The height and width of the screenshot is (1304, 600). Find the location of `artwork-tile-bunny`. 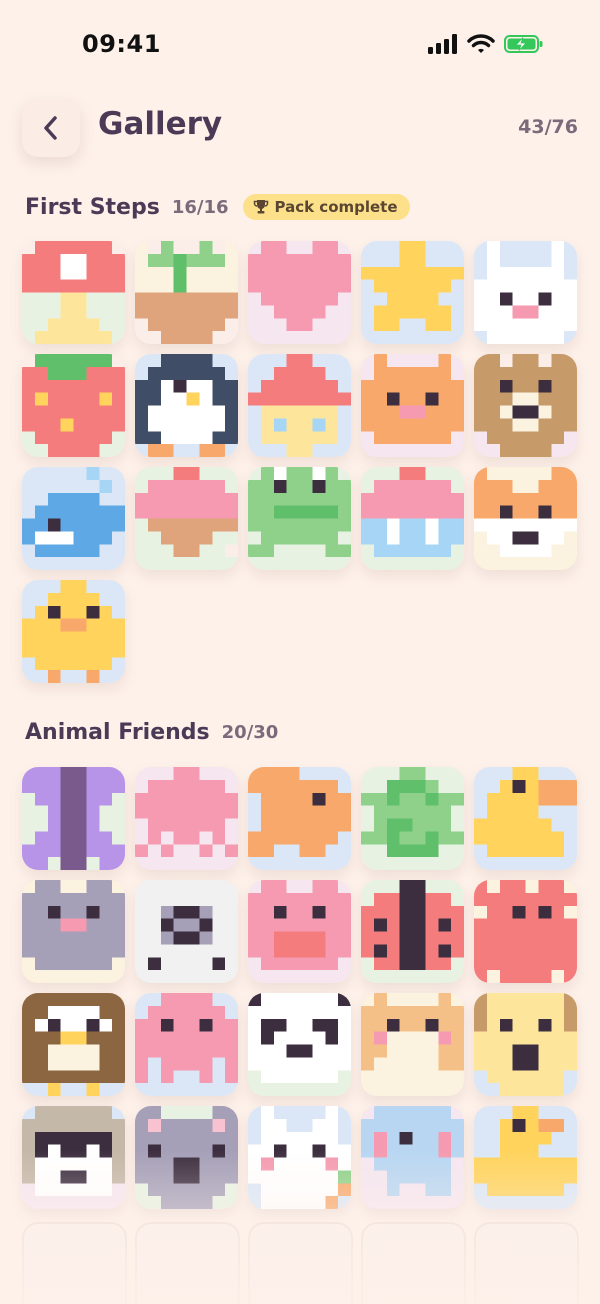

artwork-tile-bunny is located at coordinates (525, 292).